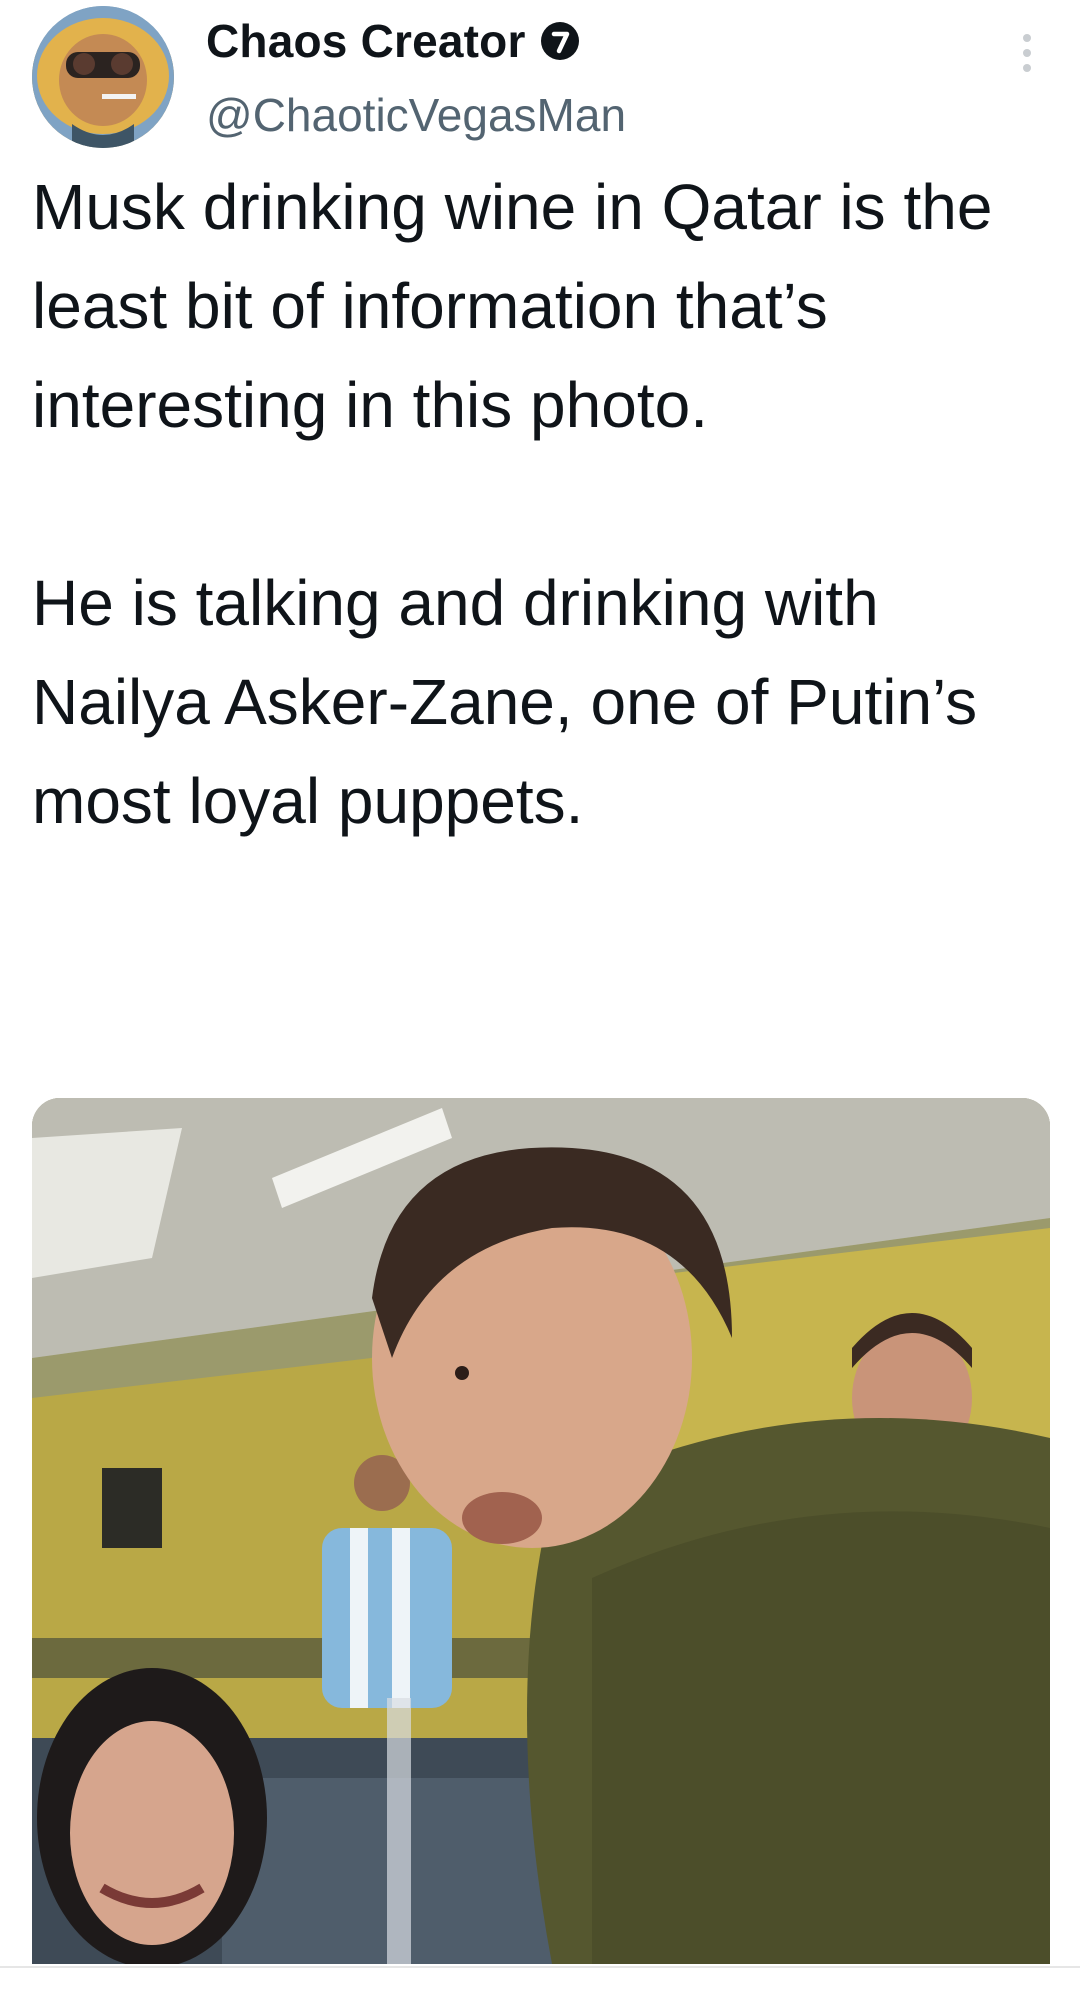 The height and width of the screenshot is (1994, 1080). I want to click on author-handle: @ChaoticVegasMan, so click(416, 115).